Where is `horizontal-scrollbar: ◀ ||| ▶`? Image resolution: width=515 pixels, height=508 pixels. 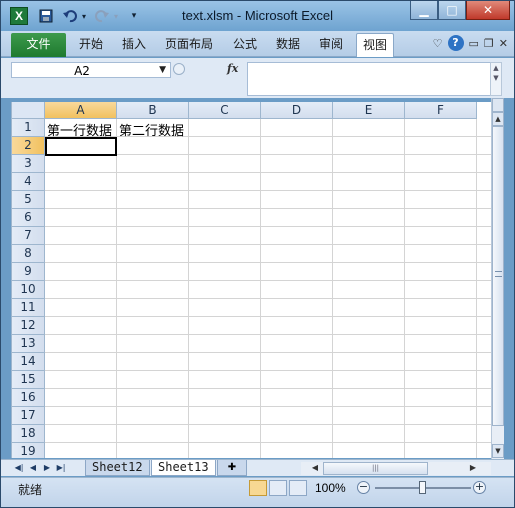
horizontal-scrollbar: ◀ ||| ▶ is located at coordinates (396, 468).